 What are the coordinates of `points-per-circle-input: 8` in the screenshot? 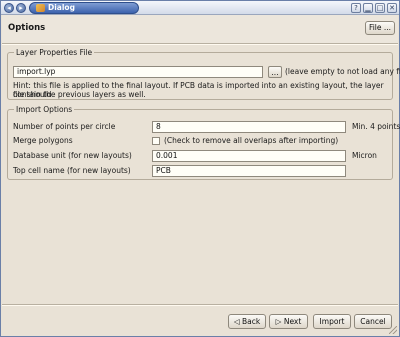 It's located at (249, 127).